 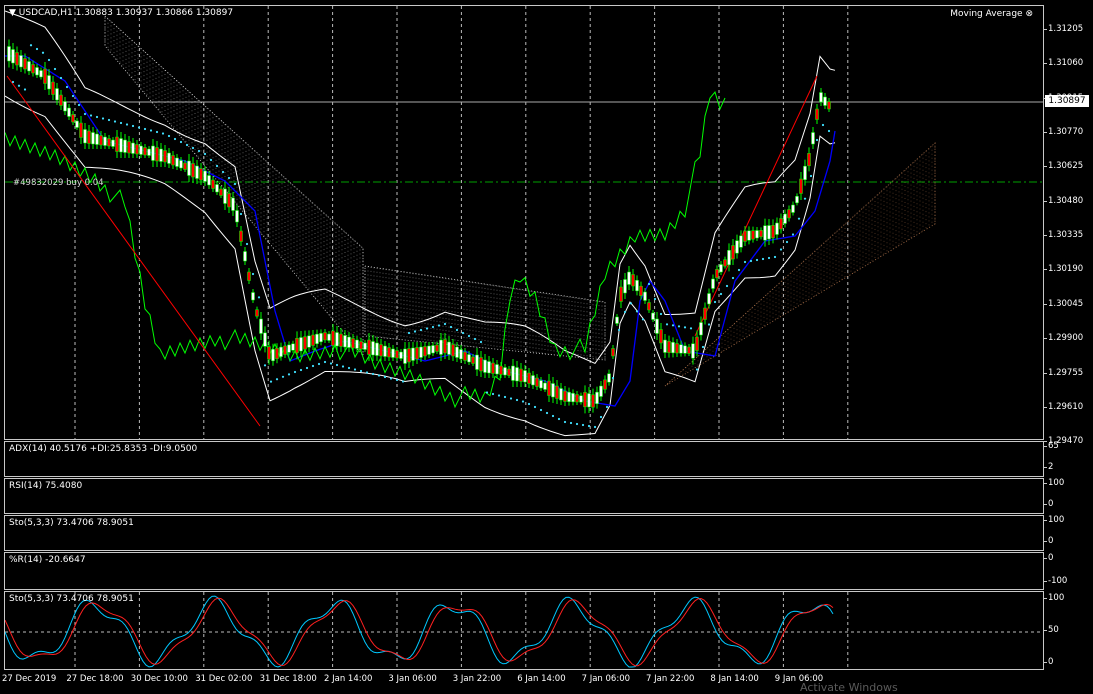 What do you see at coordinates (1054, 598) in the screenshot?
I see `stoch2-tick-high: 100` at bounding box center [1054, 598].